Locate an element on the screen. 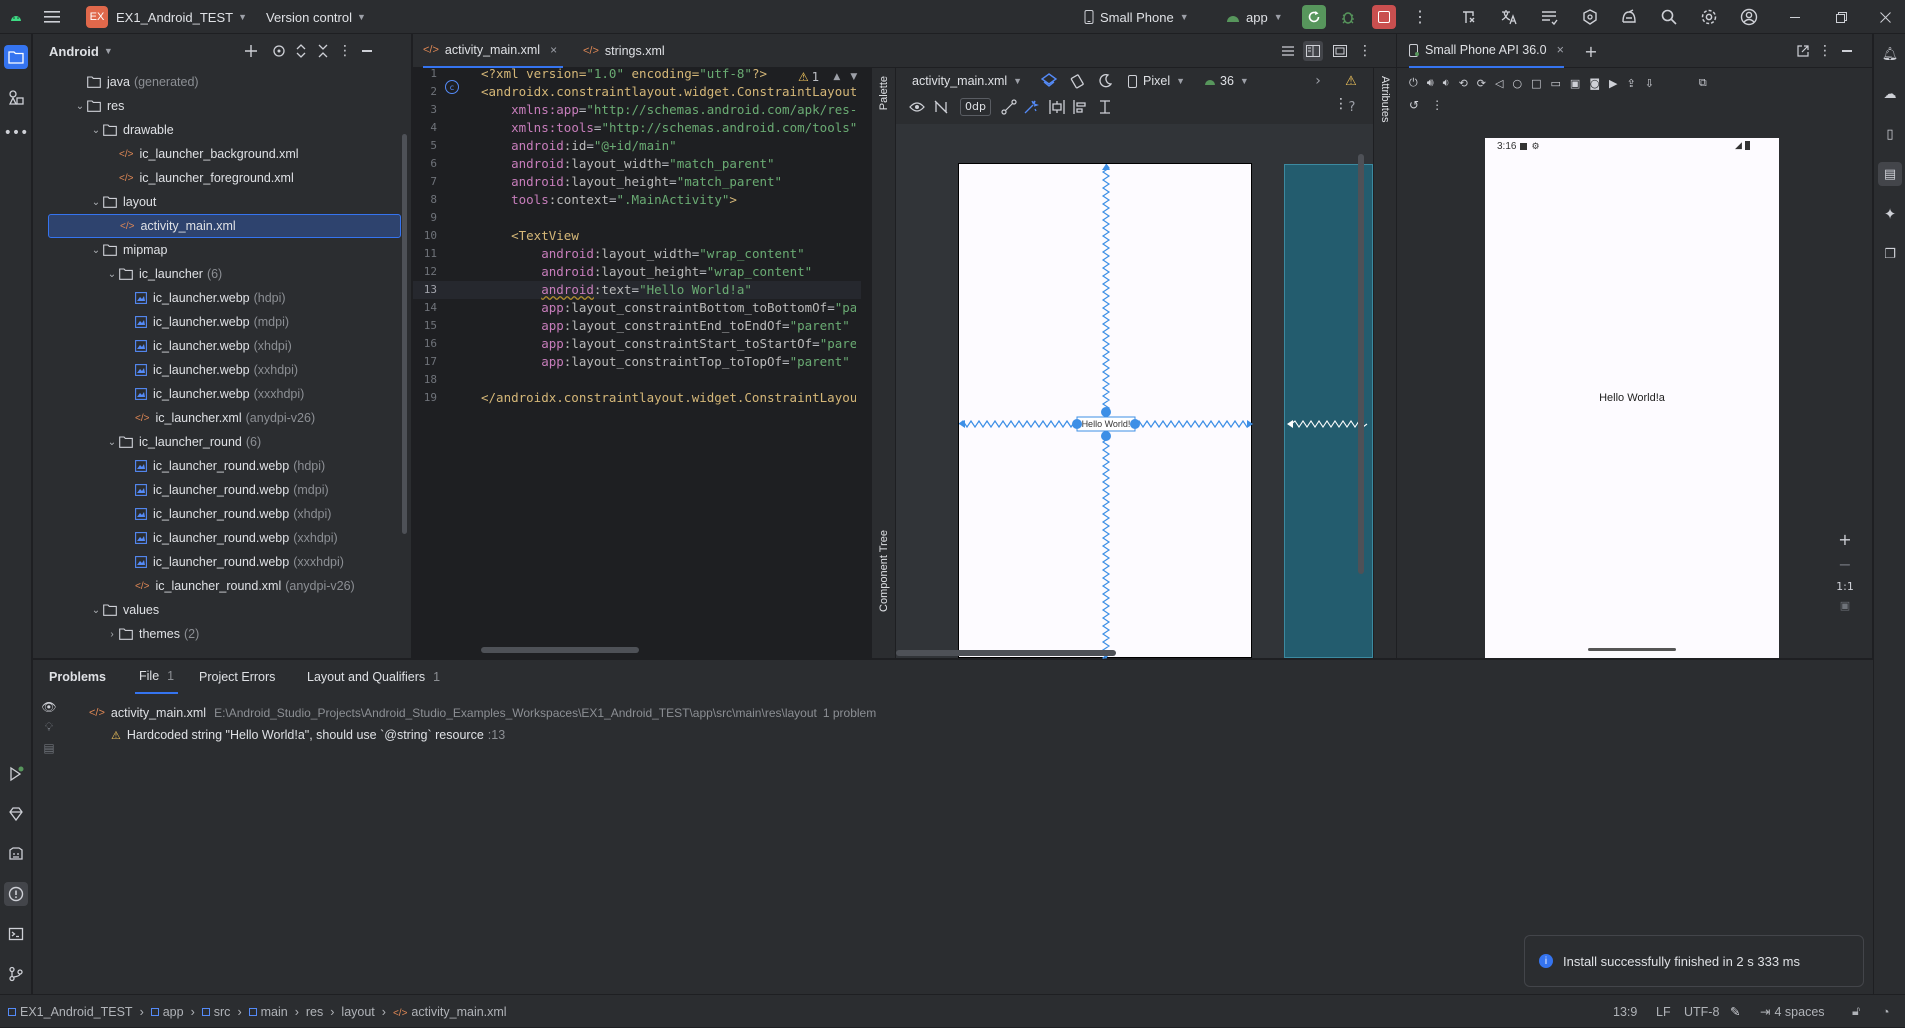 The image size is (1905, 1028). layout-warning-icon: ⚠ is located at coordinates (1351, 81).